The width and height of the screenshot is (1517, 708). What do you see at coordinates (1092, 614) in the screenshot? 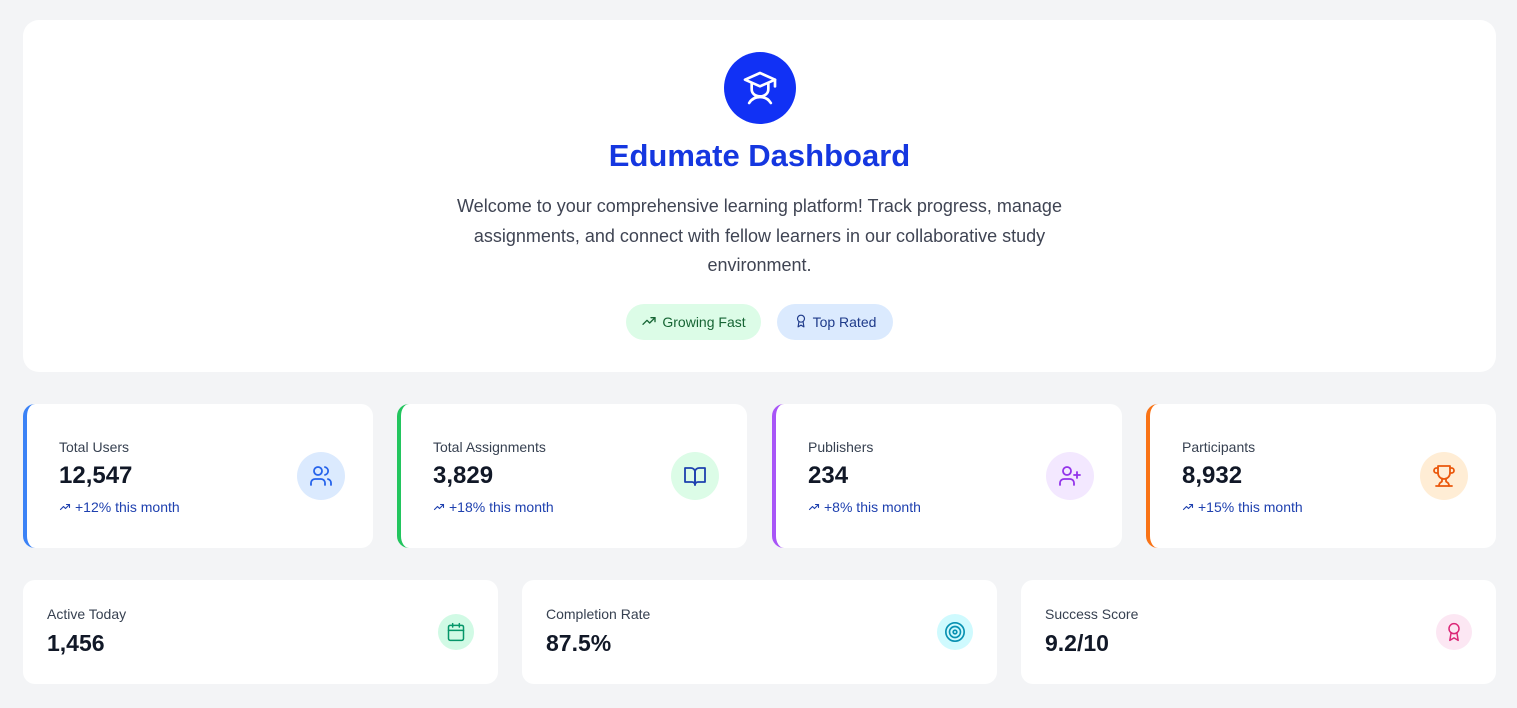
I see `metric-label: Success Score` at bounding box center [1092, 614].